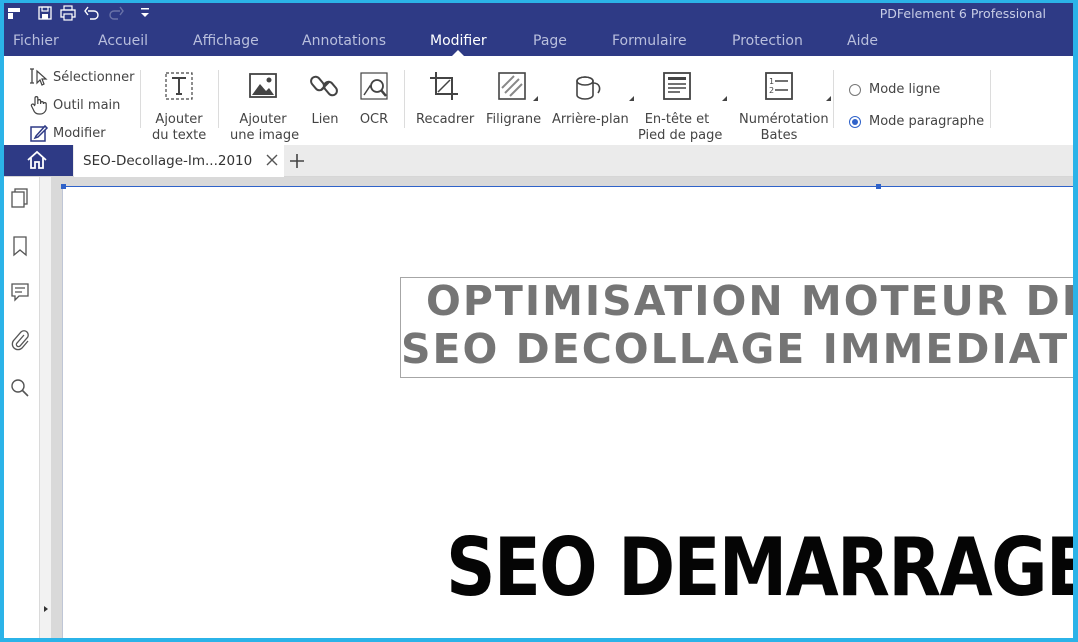 The image size is (1078, 642). Describe the element at coordinates (855, 90) in the screenshot. I see `mode-line-radio-circle` at that location.